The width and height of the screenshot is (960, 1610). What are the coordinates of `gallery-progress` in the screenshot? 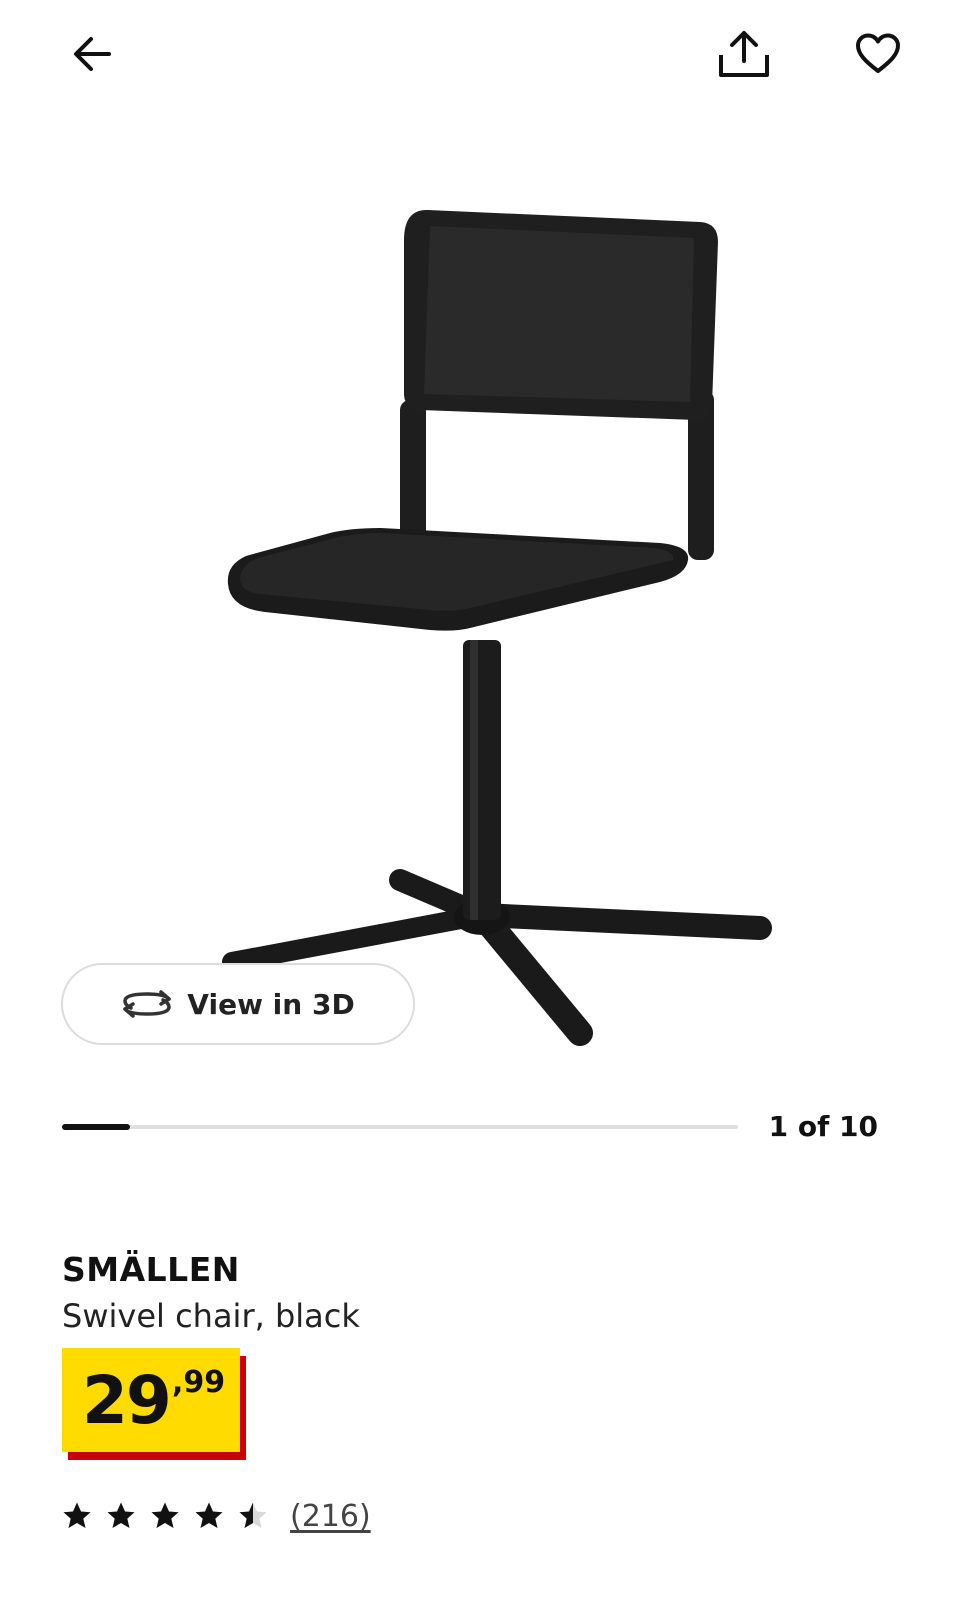 It's located at (400, 1127).